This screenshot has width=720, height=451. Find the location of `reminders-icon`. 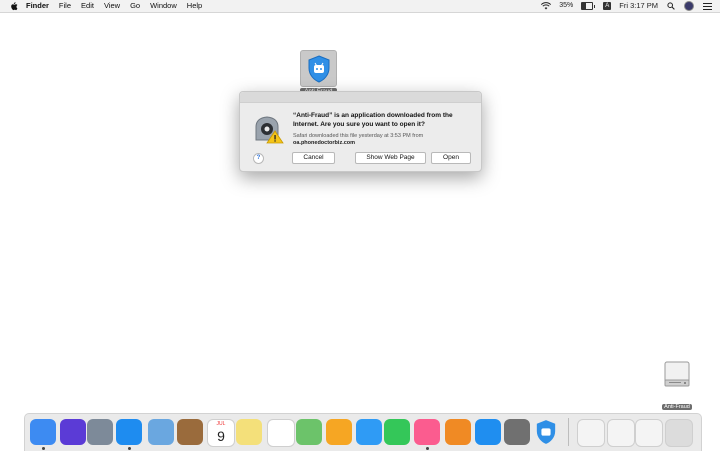

reminders-icon is located at coordinates (281, 433).